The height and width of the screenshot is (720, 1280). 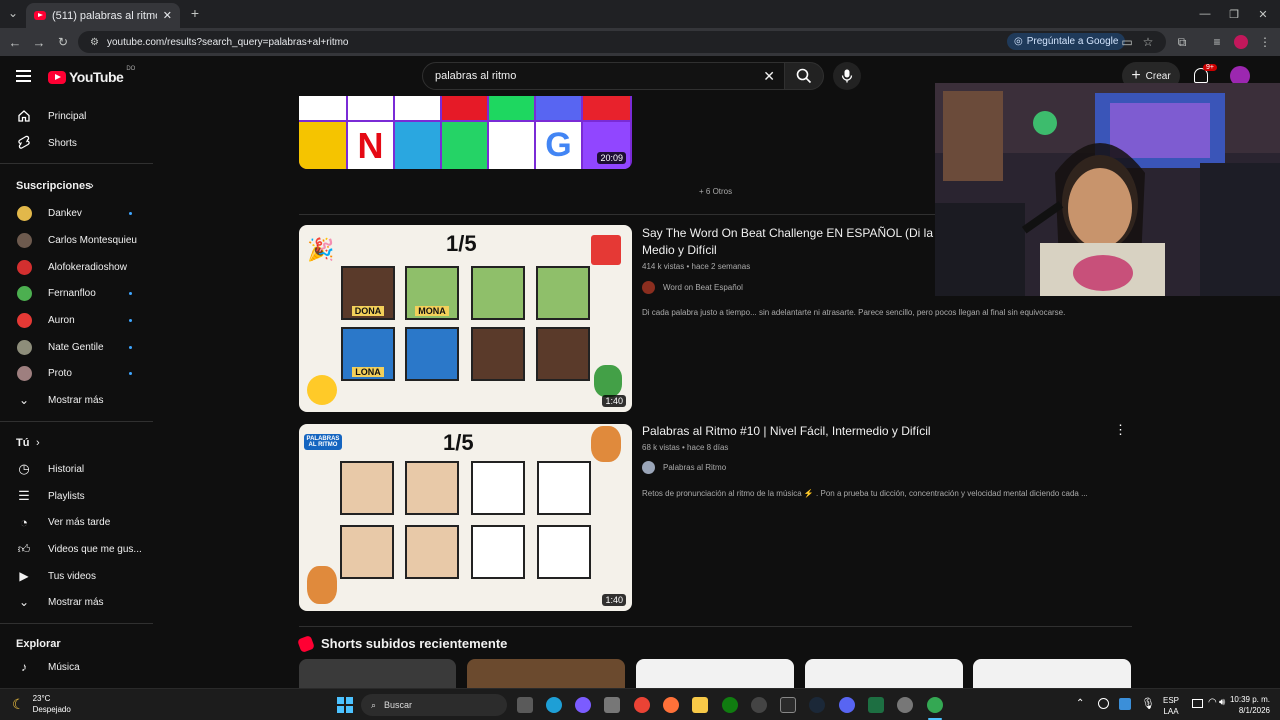 What do you see at coordinates (1120, 430) in the screenshot?
I see `video-options-kebab-icon: ⋮` at bounding box center [1120, 430].